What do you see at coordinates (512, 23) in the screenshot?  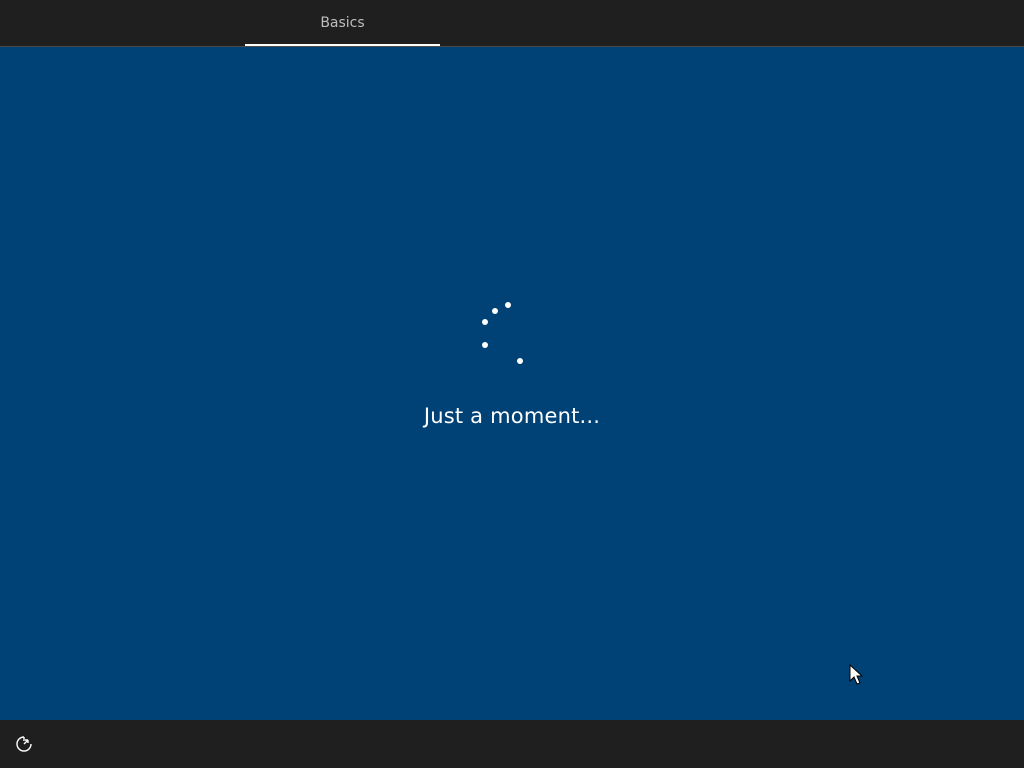 I see `top-navigation-bar: Basics` at bounding box center [512, 23].